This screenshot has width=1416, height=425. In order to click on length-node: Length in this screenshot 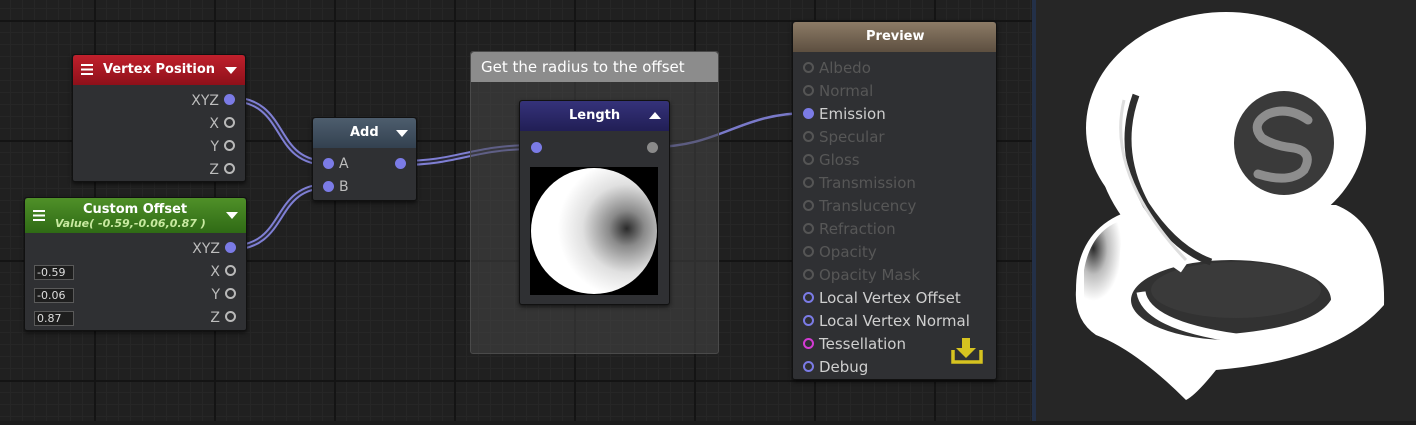, I will do `click(594, 202)`.